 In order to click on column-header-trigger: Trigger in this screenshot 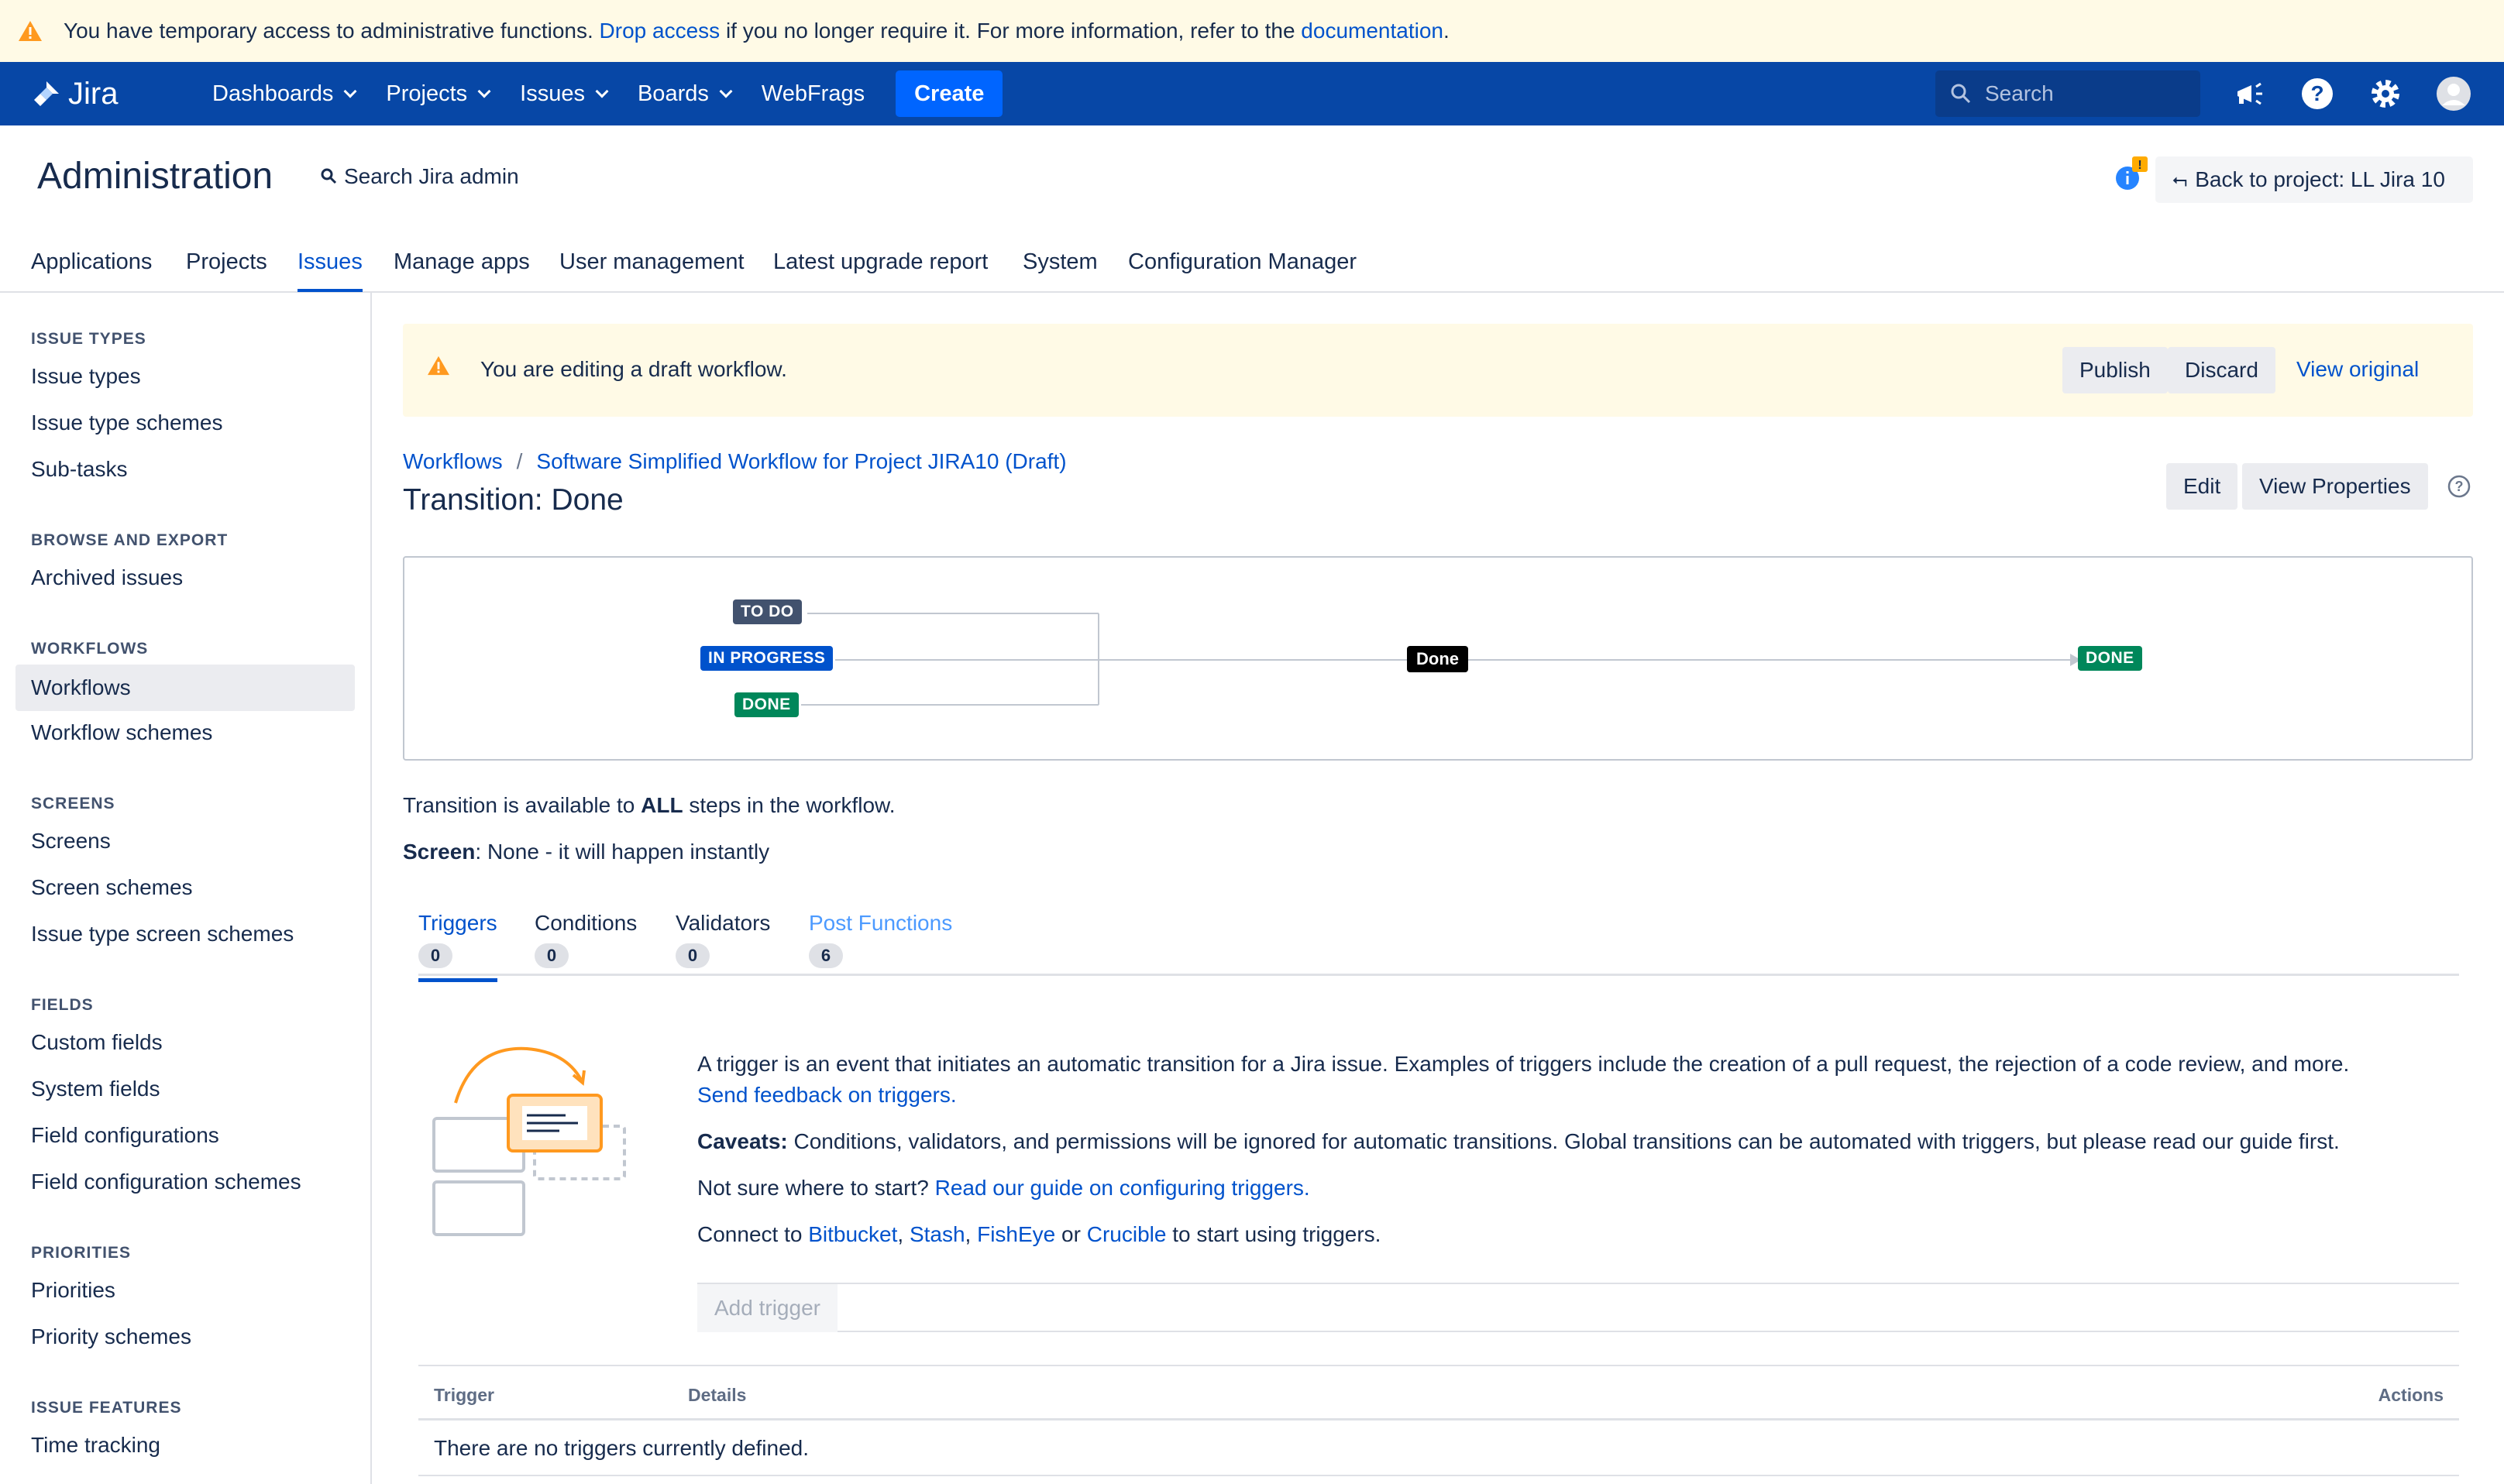, I will do `click(464, 1395)`.